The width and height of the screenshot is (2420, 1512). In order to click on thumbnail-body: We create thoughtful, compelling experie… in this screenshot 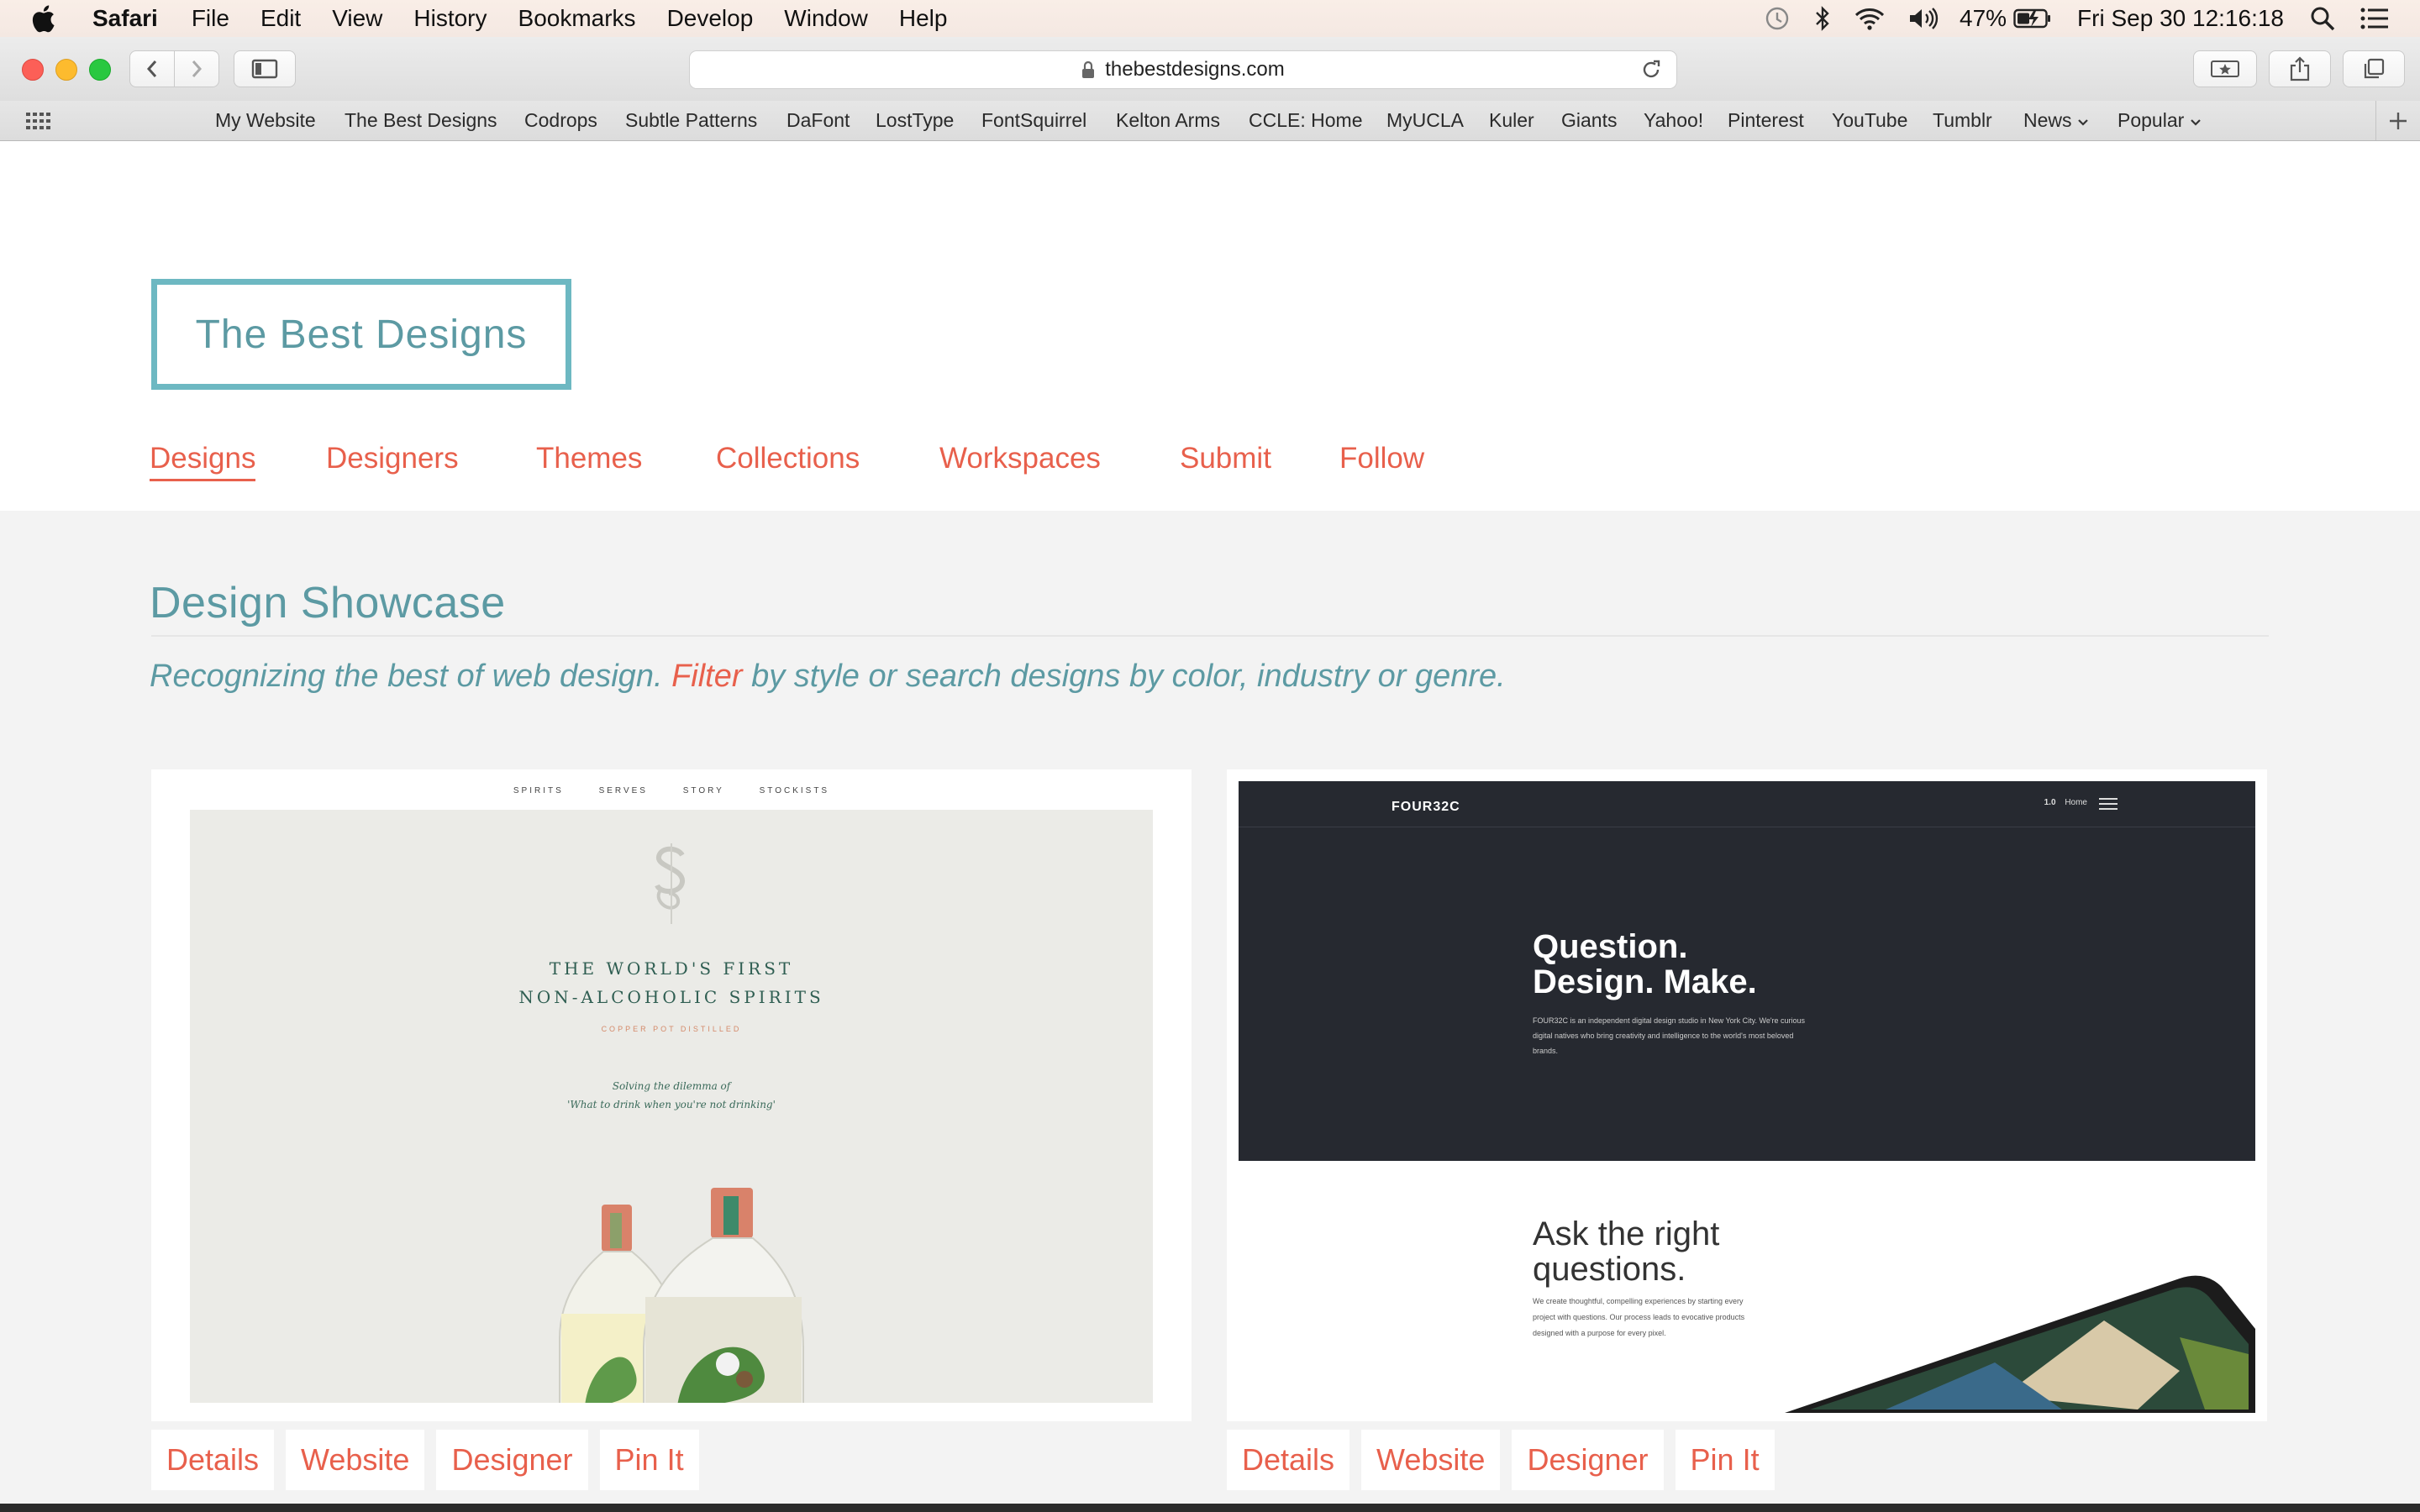, I will do `click(1639, 1317)`.